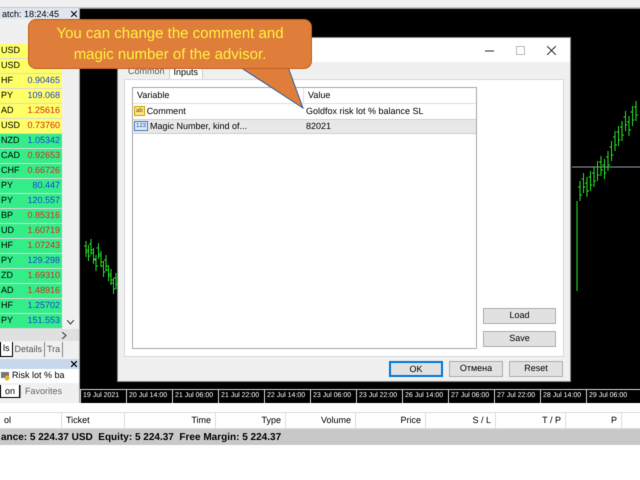 The height and width of the screenshot is (480, 640). What do you see at coordinates (364, 111) in the screenshot?
I see `variable-value: Goldfox risk lot % balance SL` at bounding box center [364, 111].